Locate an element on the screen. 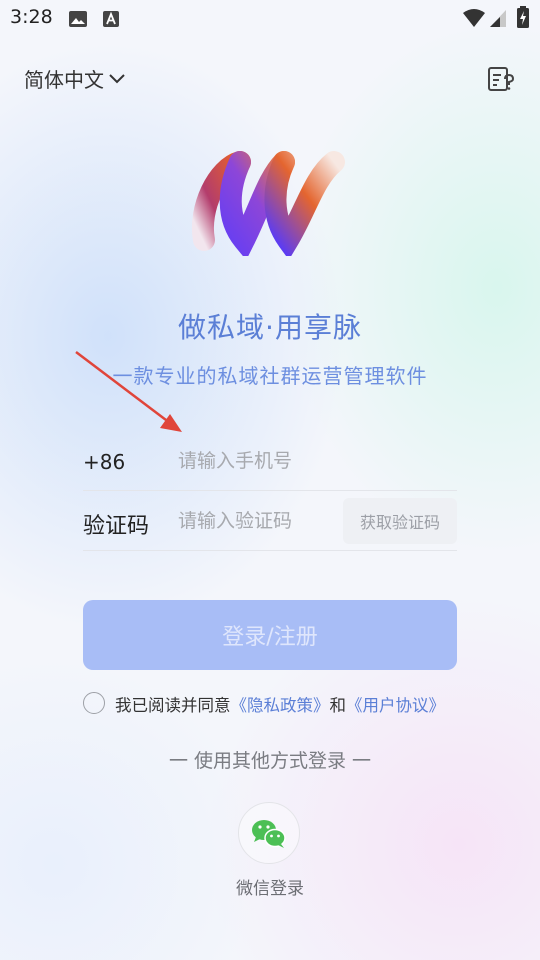  phone-input is located at coordinates (313, 461).